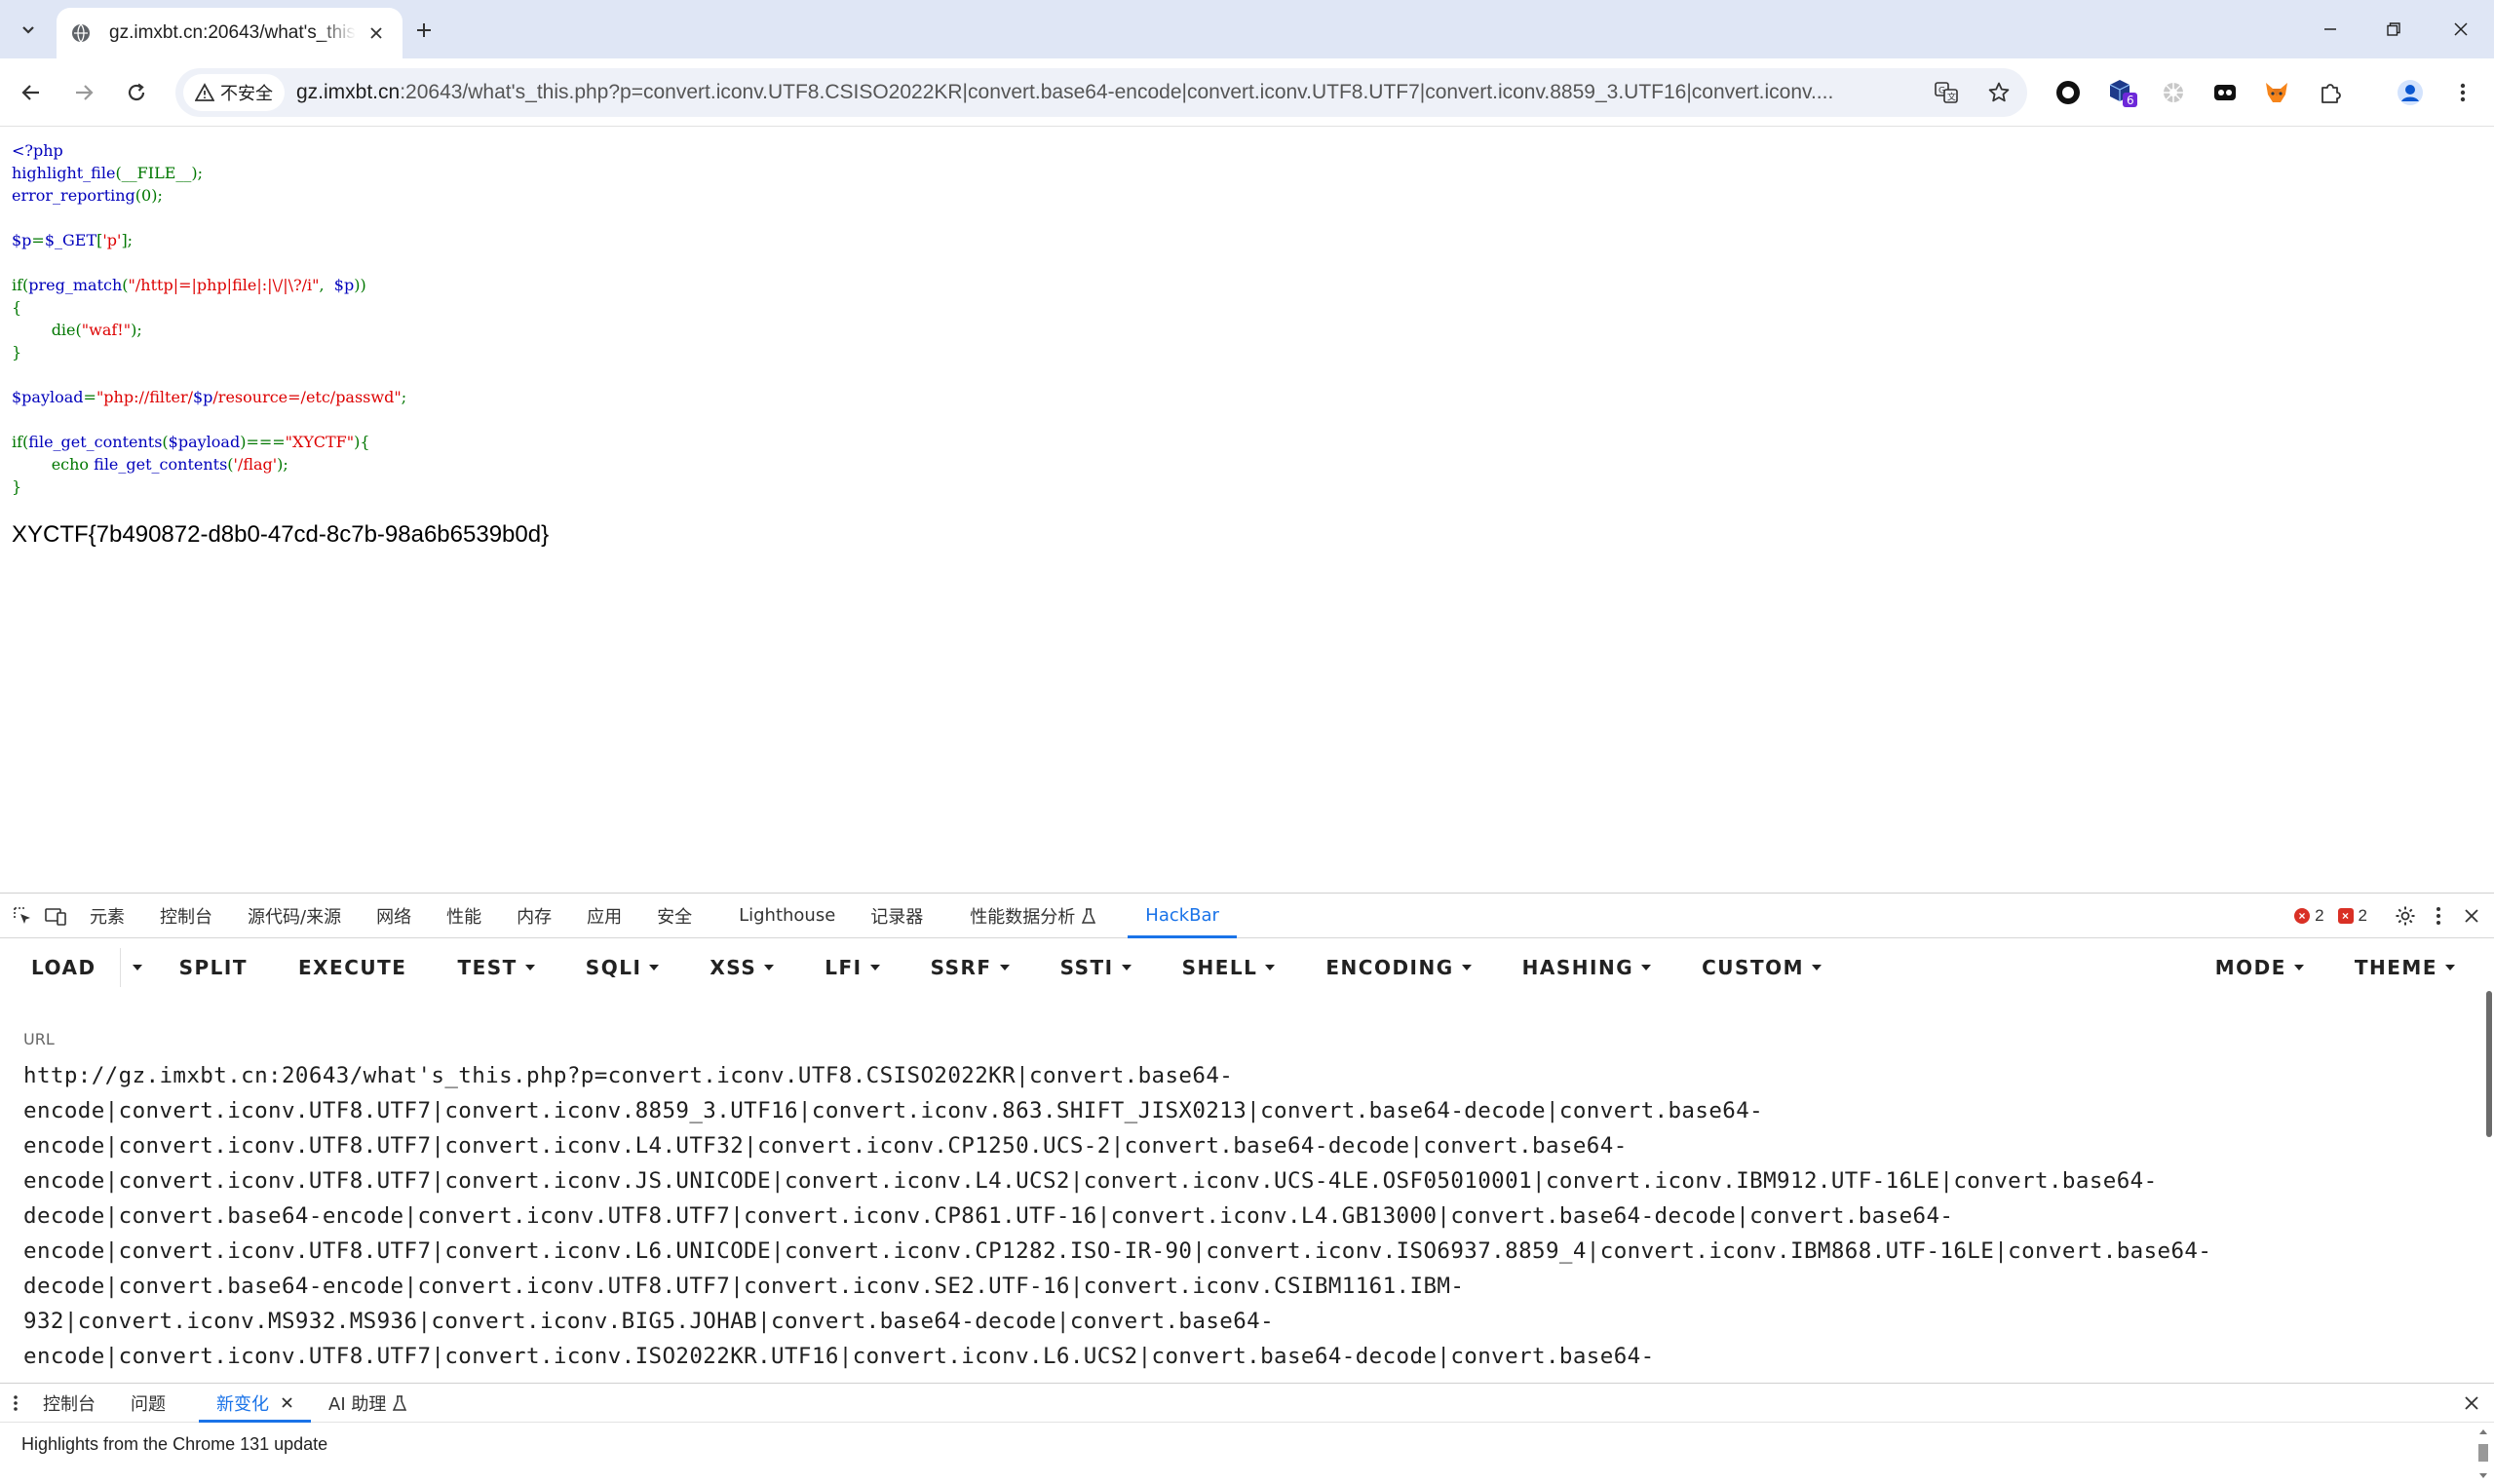 The image size is (2494, 1484). I want to click on tab-security: 安全, so click(674, 916).